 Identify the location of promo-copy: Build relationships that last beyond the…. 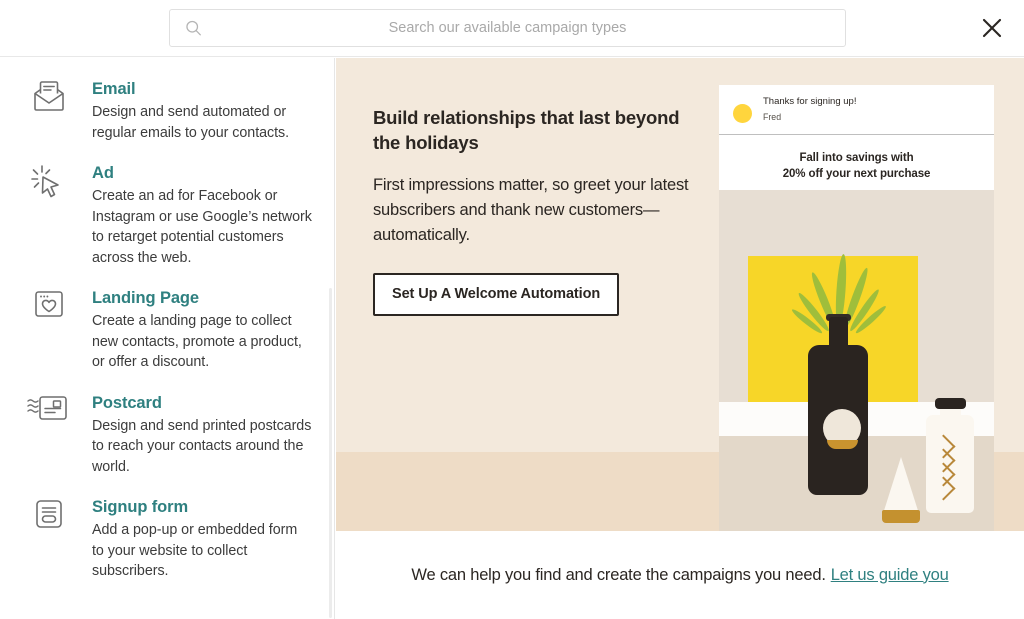
(533, 210).